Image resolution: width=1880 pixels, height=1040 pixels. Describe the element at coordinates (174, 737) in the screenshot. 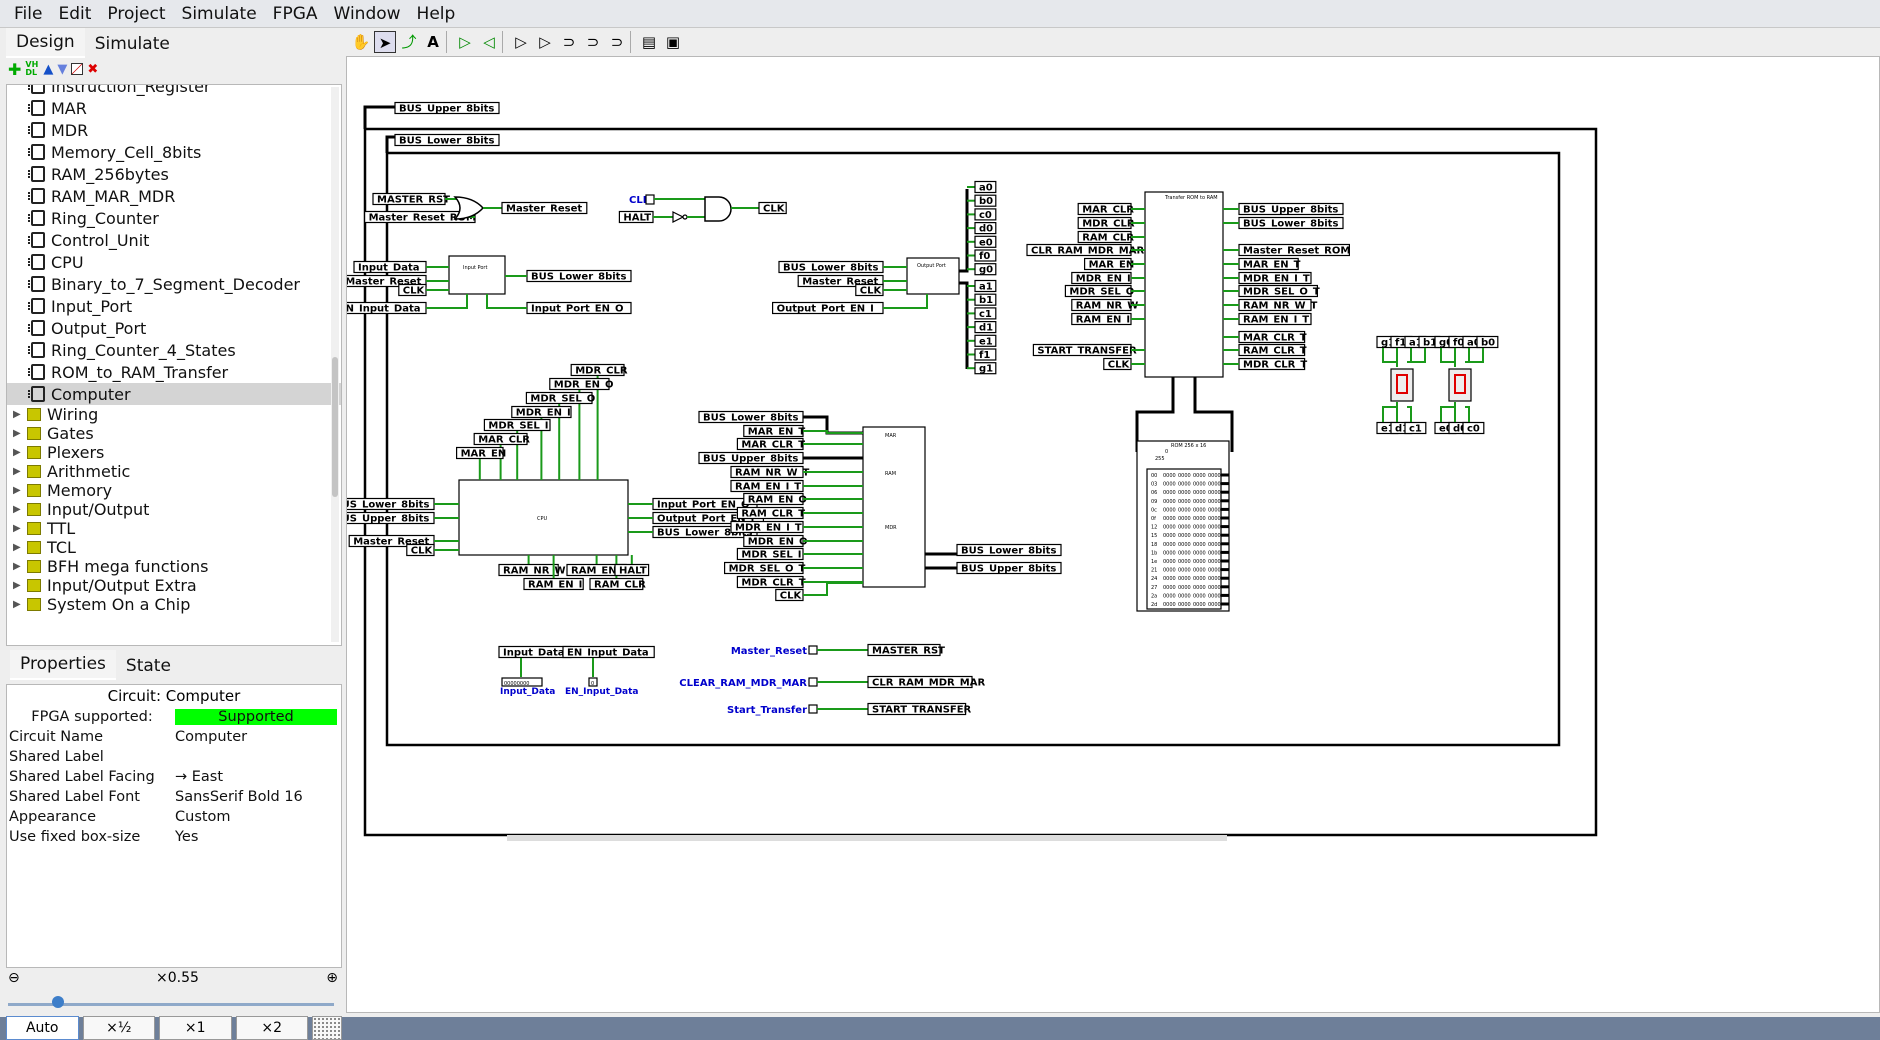

I see `property-row: Circuit Name Computer` at that location.